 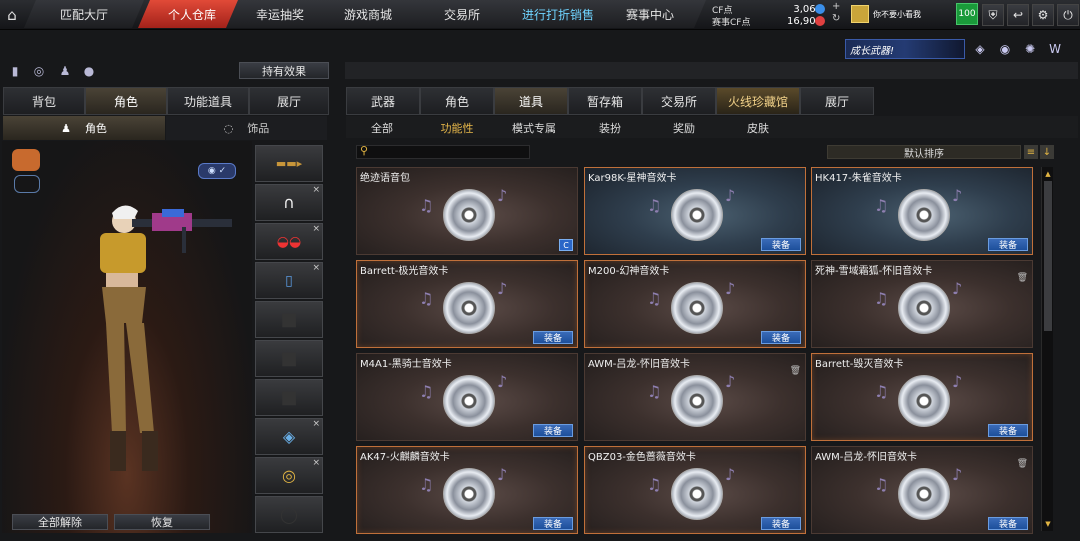 What do you see at coordinates (457, 101) in the screenshot?
I see `tab-roles: 角色` at bounding box center [457, 101].